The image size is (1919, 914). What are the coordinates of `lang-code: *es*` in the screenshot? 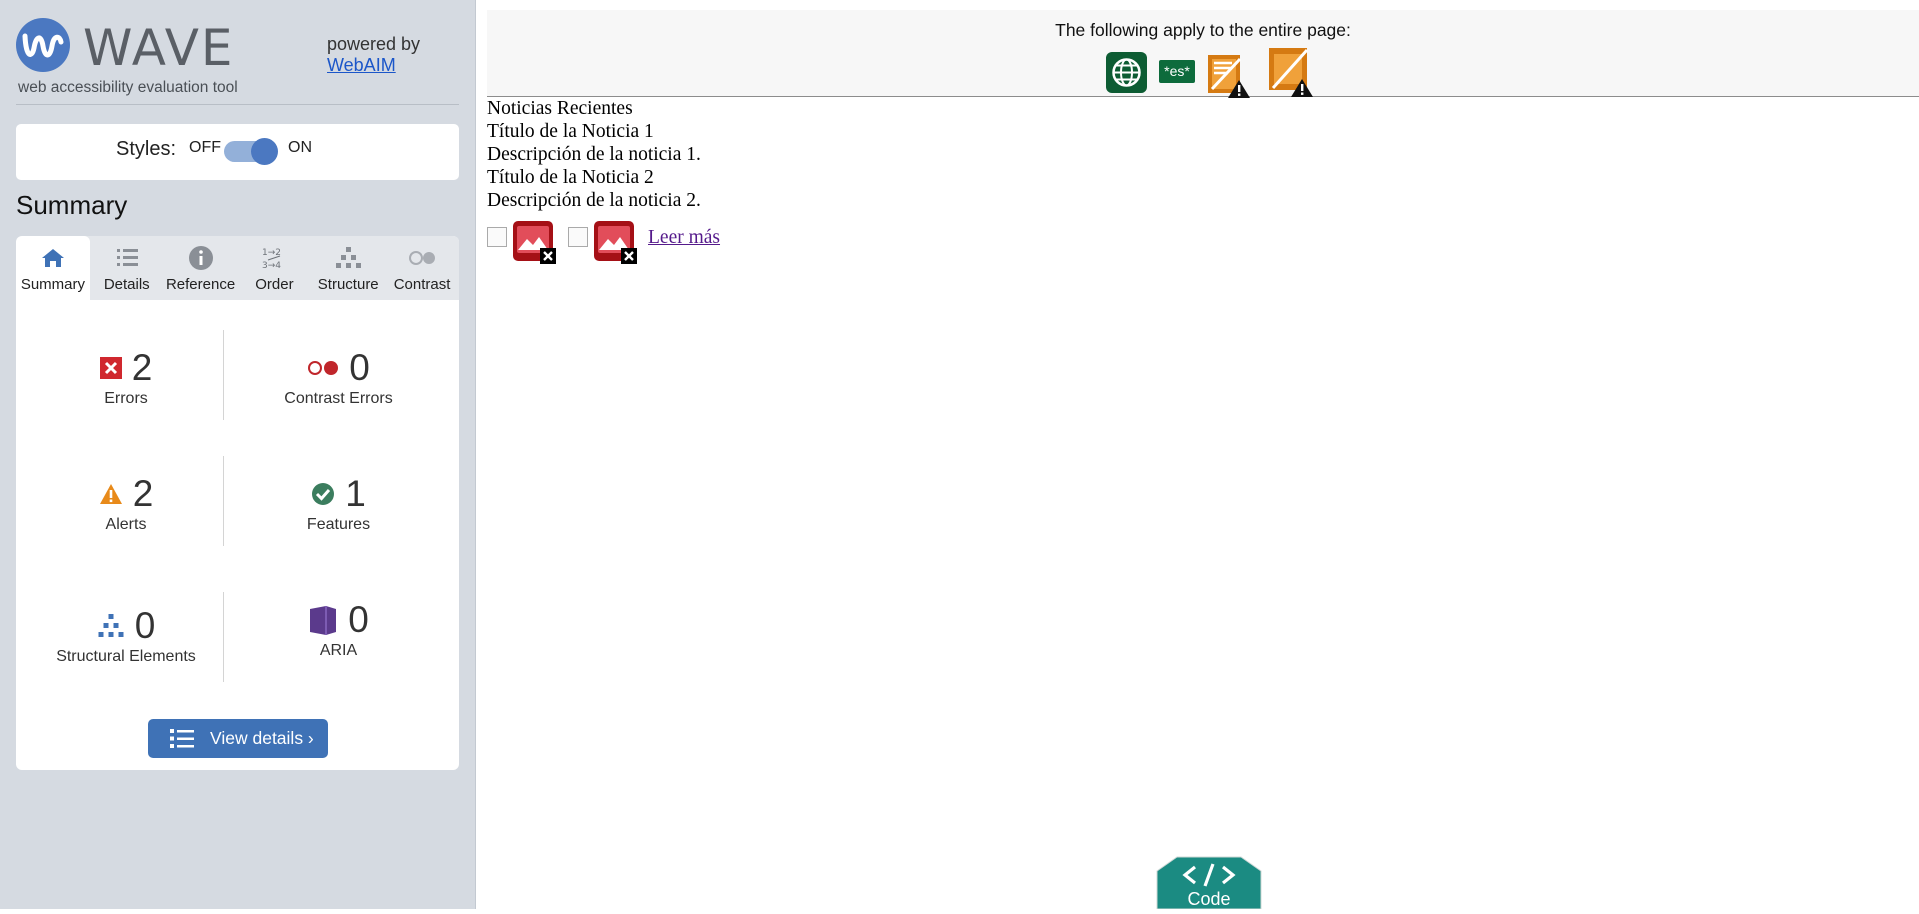 It's located at (1177, 71).